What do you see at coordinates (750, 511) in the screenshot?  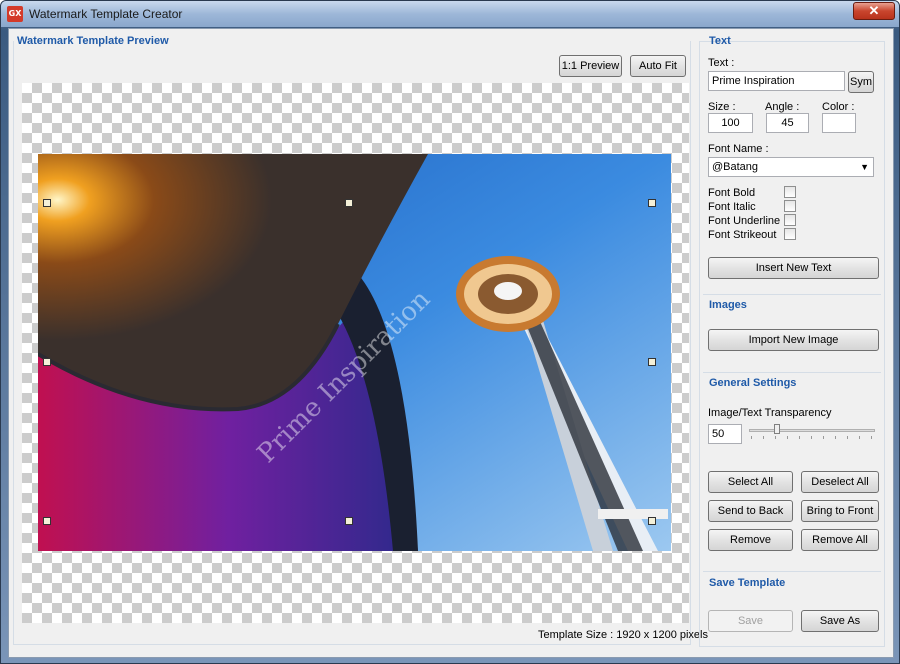 I see `send-to-back-button: Send to Back` at bounding box center [750, 511].